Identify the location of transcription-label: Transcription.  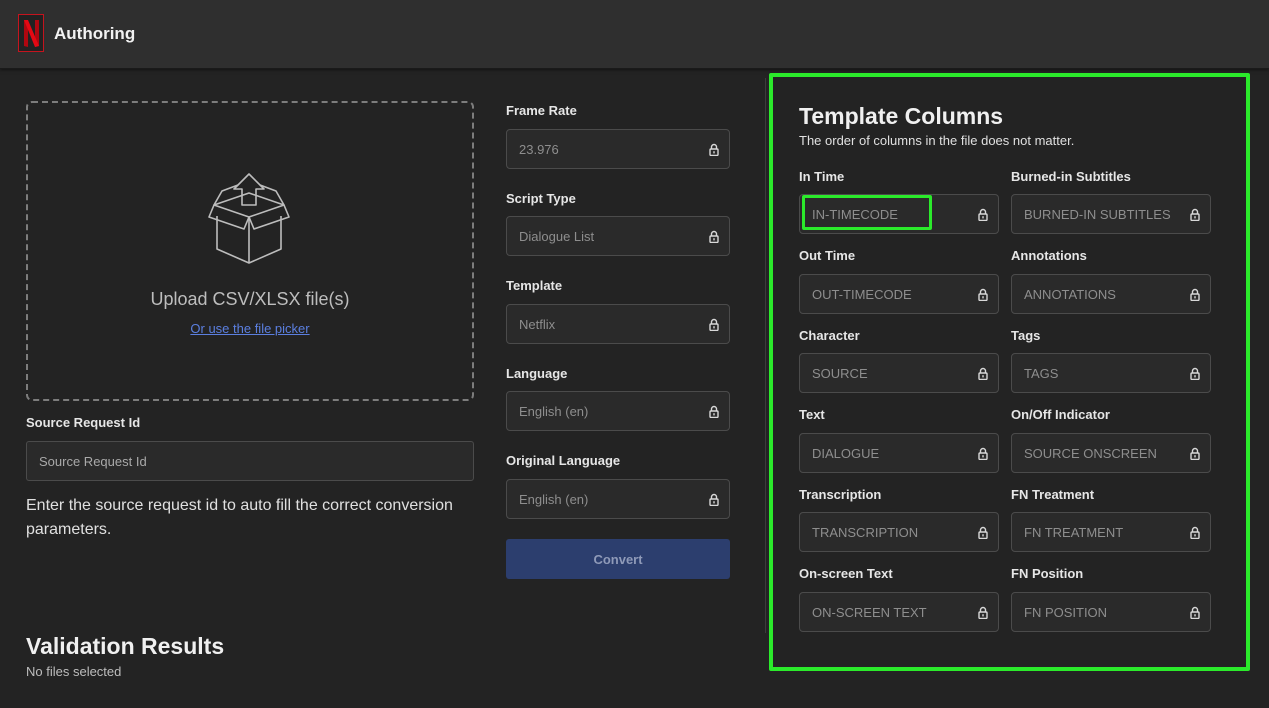
(840, 494).